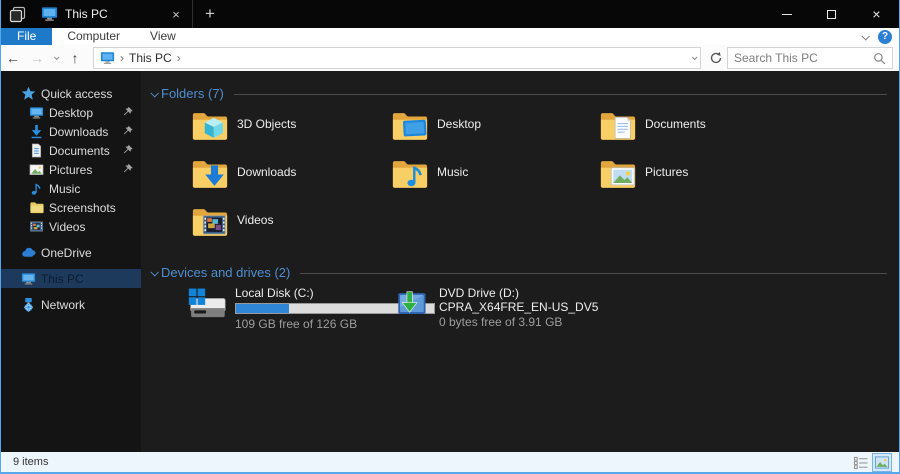 This screenshot has width=900, height=474. What do you see at coordinates (865, 36) in the screenshot?
I see `ribbon-expand-chevron-icon` at bounding box center [865, 36].